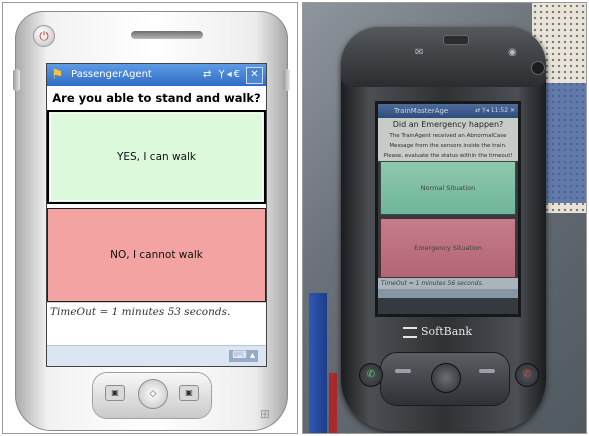  What do you see at coordinates (448, 293) in the screenshot?
I see `phone-input-bar` at bounding box center [448, 293].